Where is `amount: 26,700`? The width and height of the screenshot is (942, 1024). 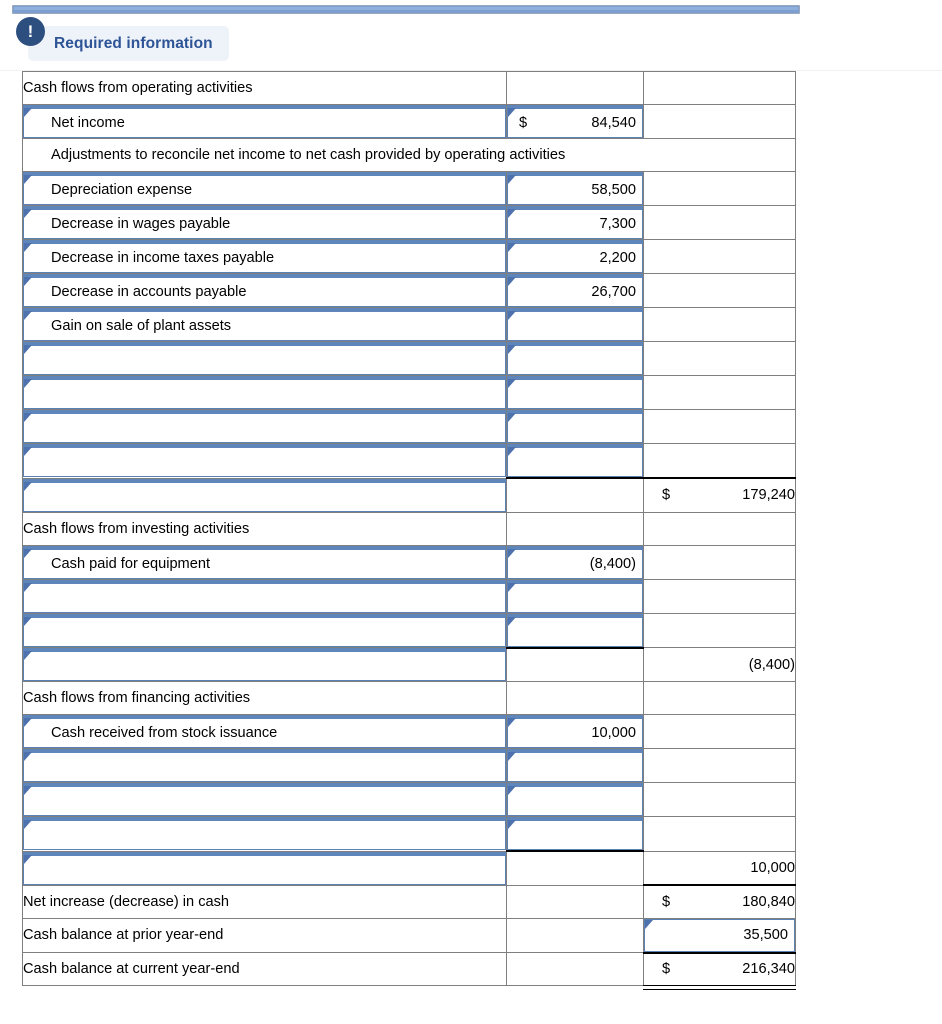
amount: 26,700 is located at coordinates (613, 292).